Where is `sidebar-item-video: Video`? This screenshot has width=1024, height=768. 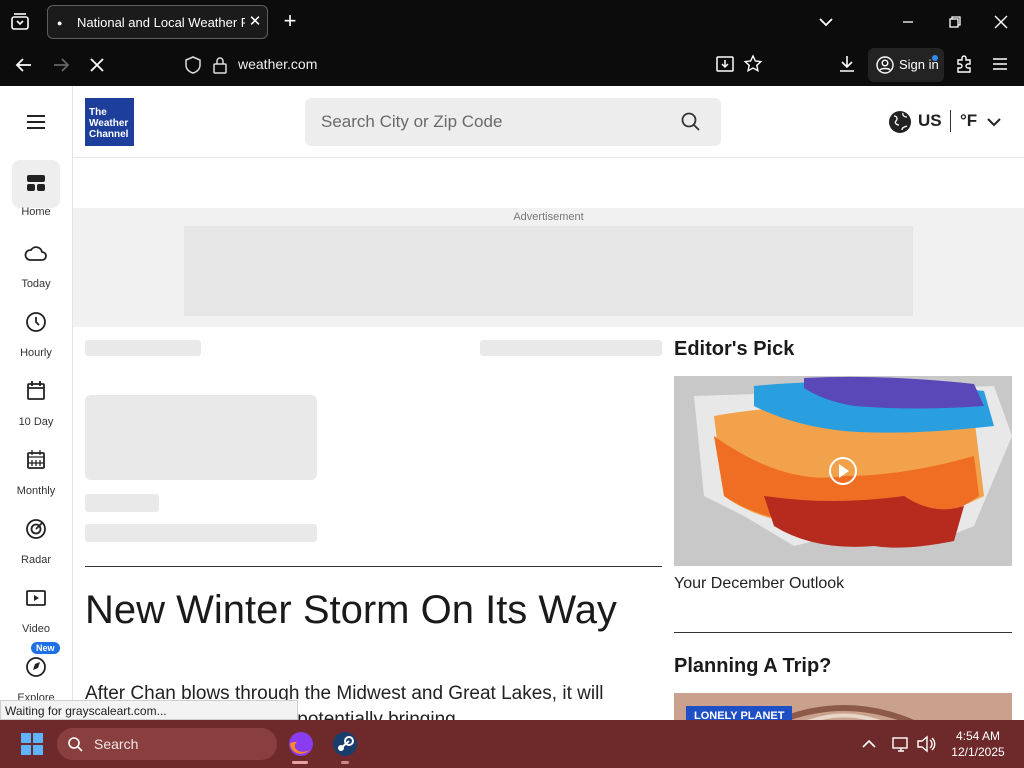
sidebar-item-video: Video is located at coordinates (36, 616).